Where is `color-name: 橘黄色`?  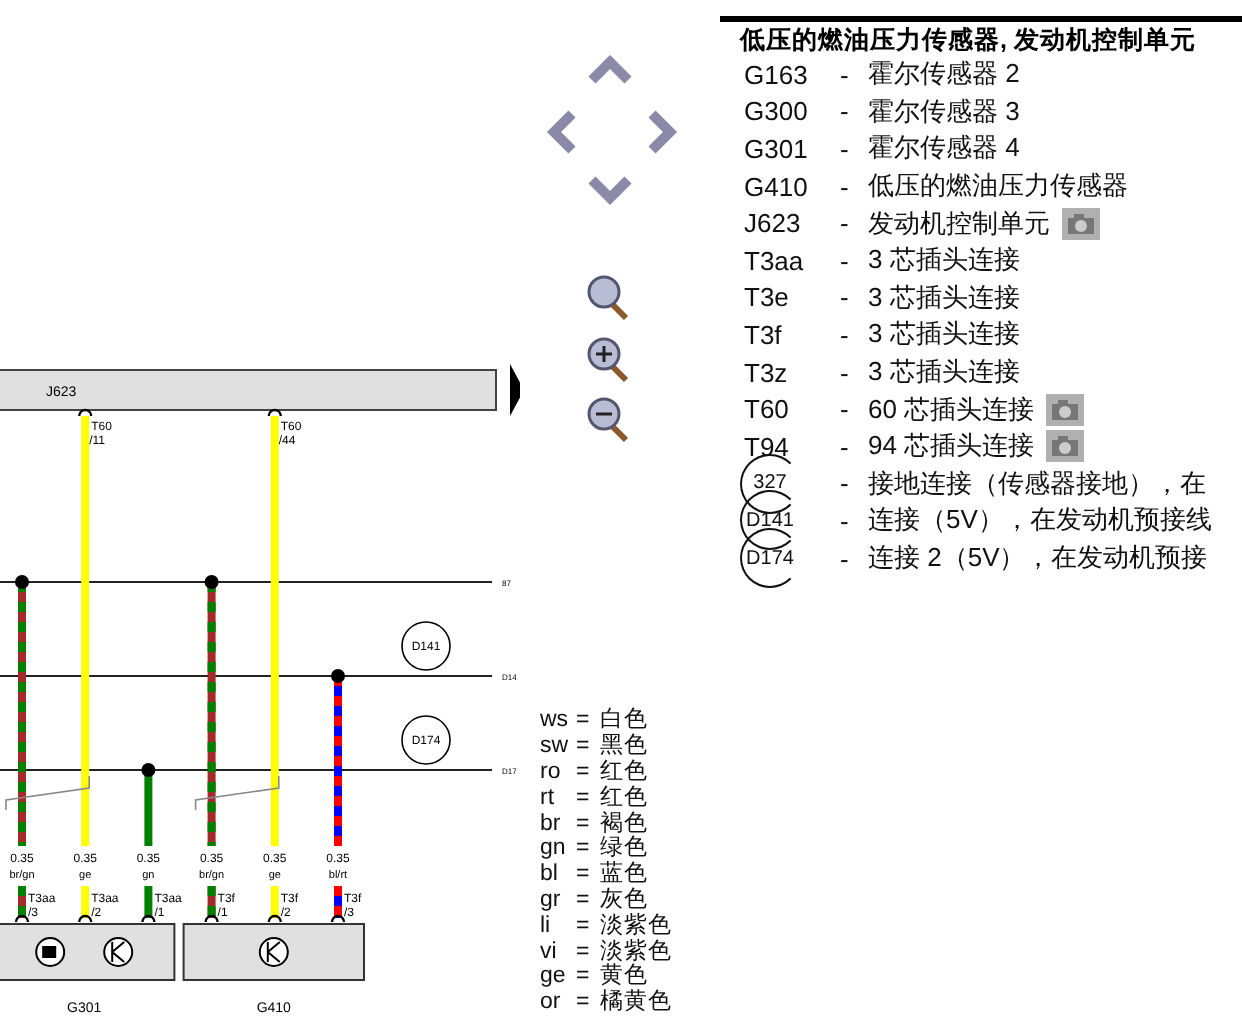
color-name: 橘黄色 is located at coordinates (636, 1003).